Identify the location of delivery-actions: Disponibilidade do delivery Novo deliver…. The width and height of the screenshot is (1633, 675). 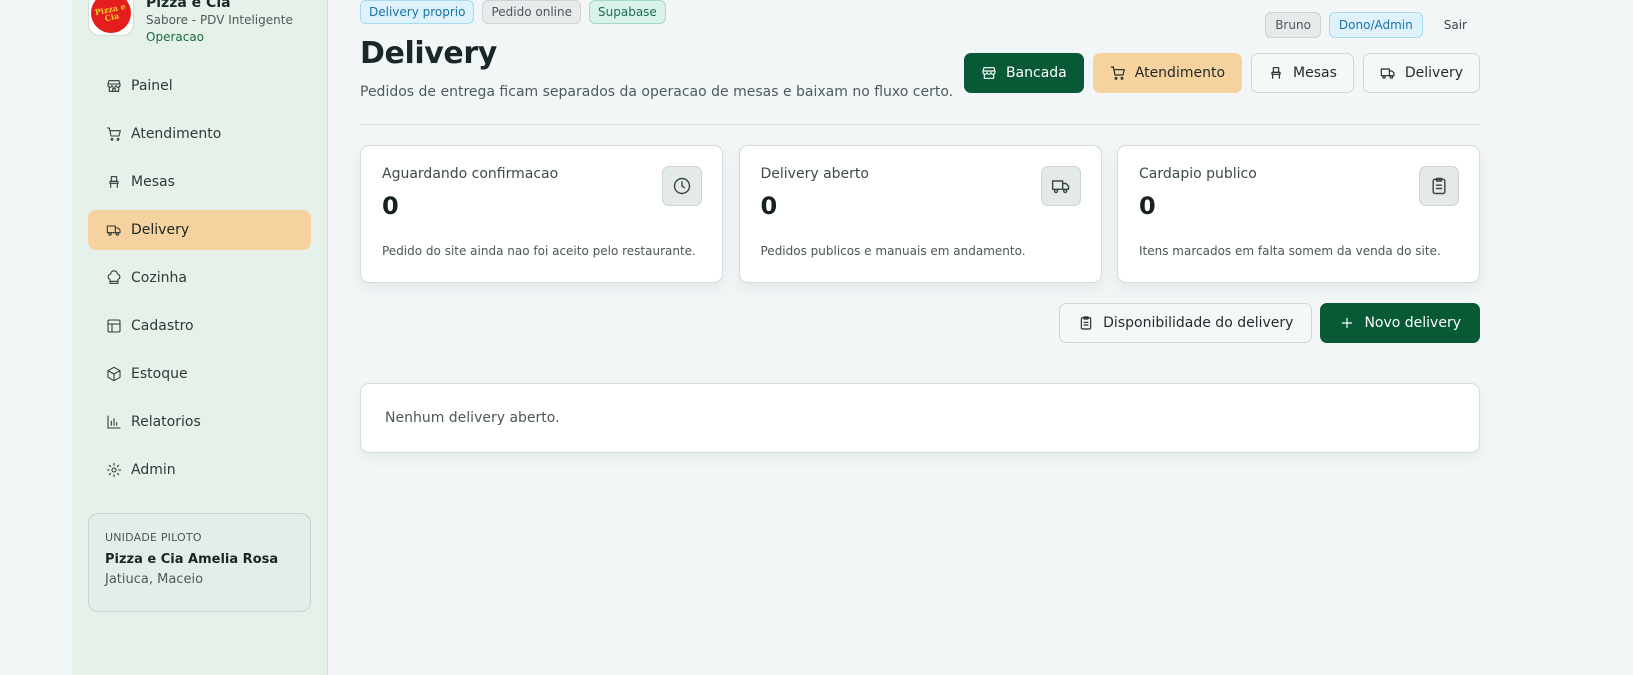
(1265, 323).